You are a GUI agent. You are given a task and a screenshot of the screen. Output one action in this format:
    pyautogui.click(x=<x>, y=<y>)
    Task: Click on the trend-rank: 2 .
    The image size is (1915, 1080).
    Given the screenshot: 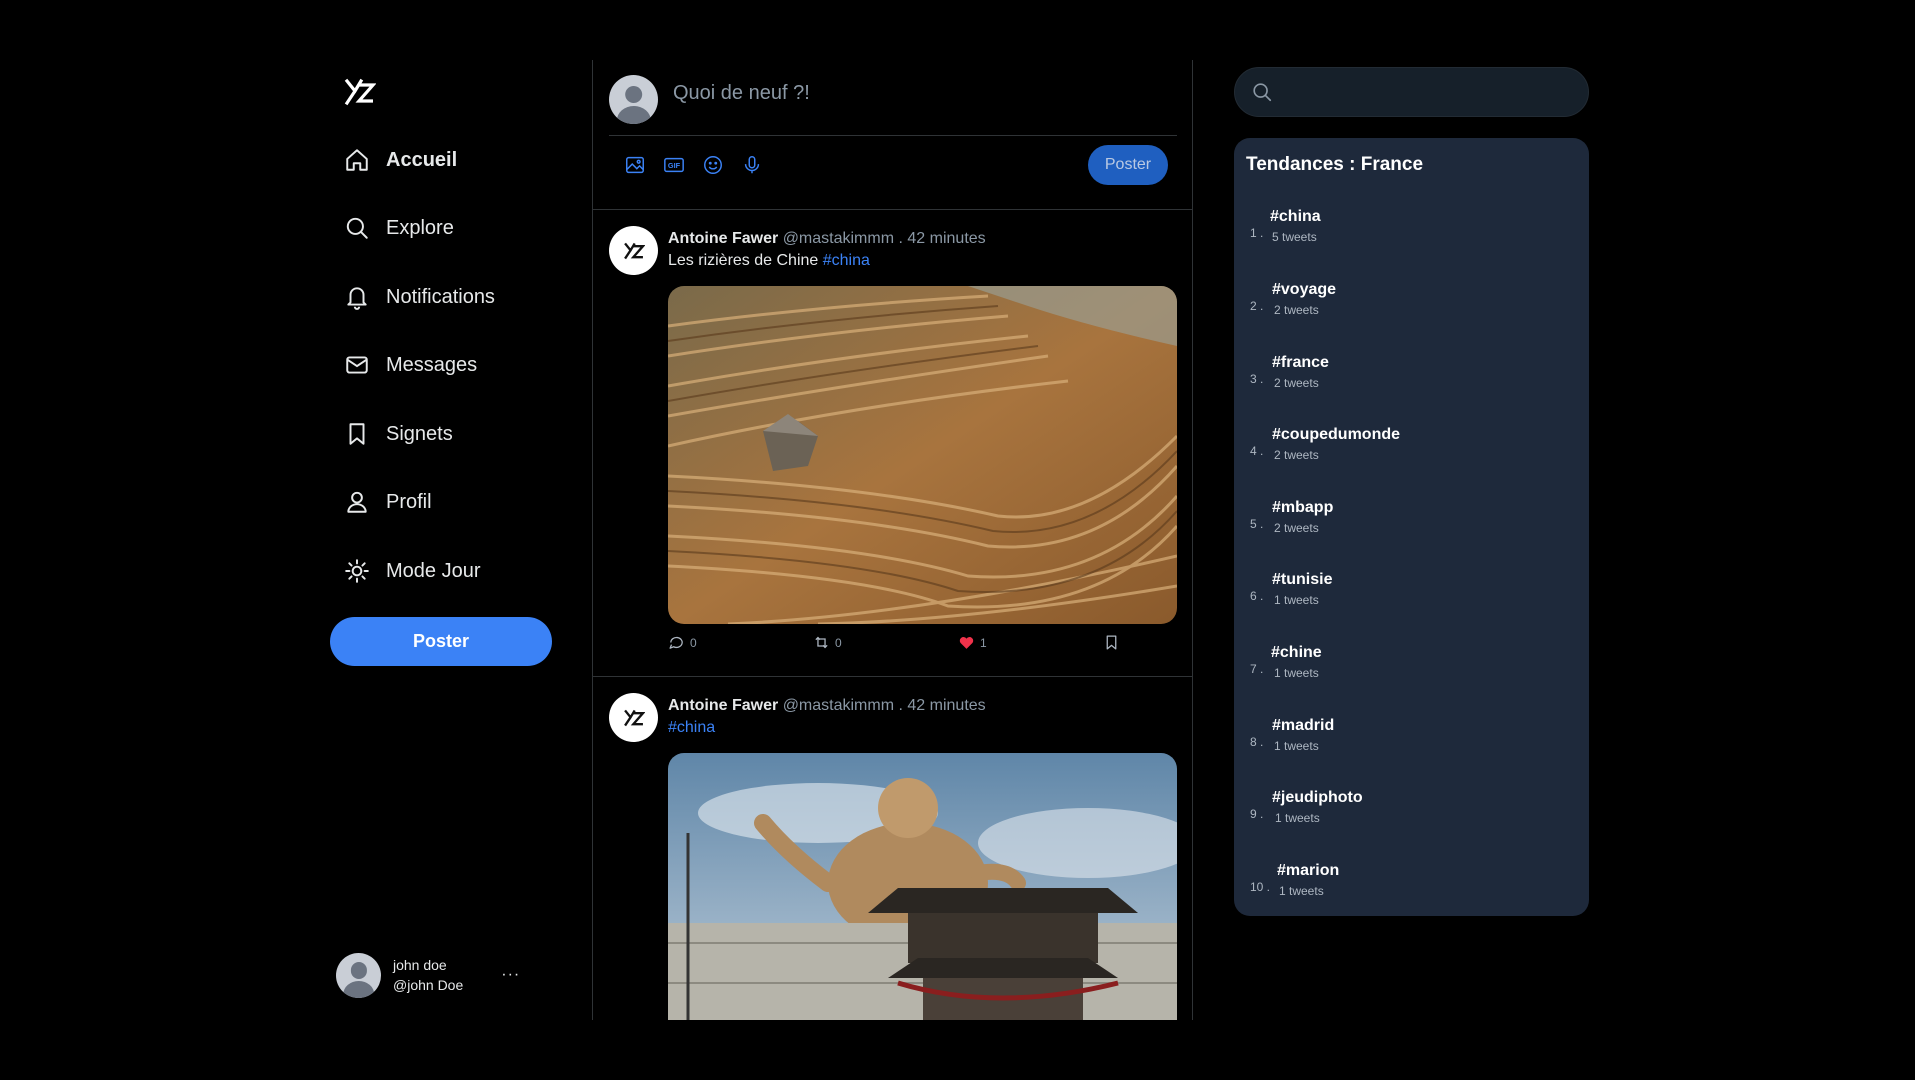 What is the action you would take?
    pyautogui.click(x=1257, y=306)
    